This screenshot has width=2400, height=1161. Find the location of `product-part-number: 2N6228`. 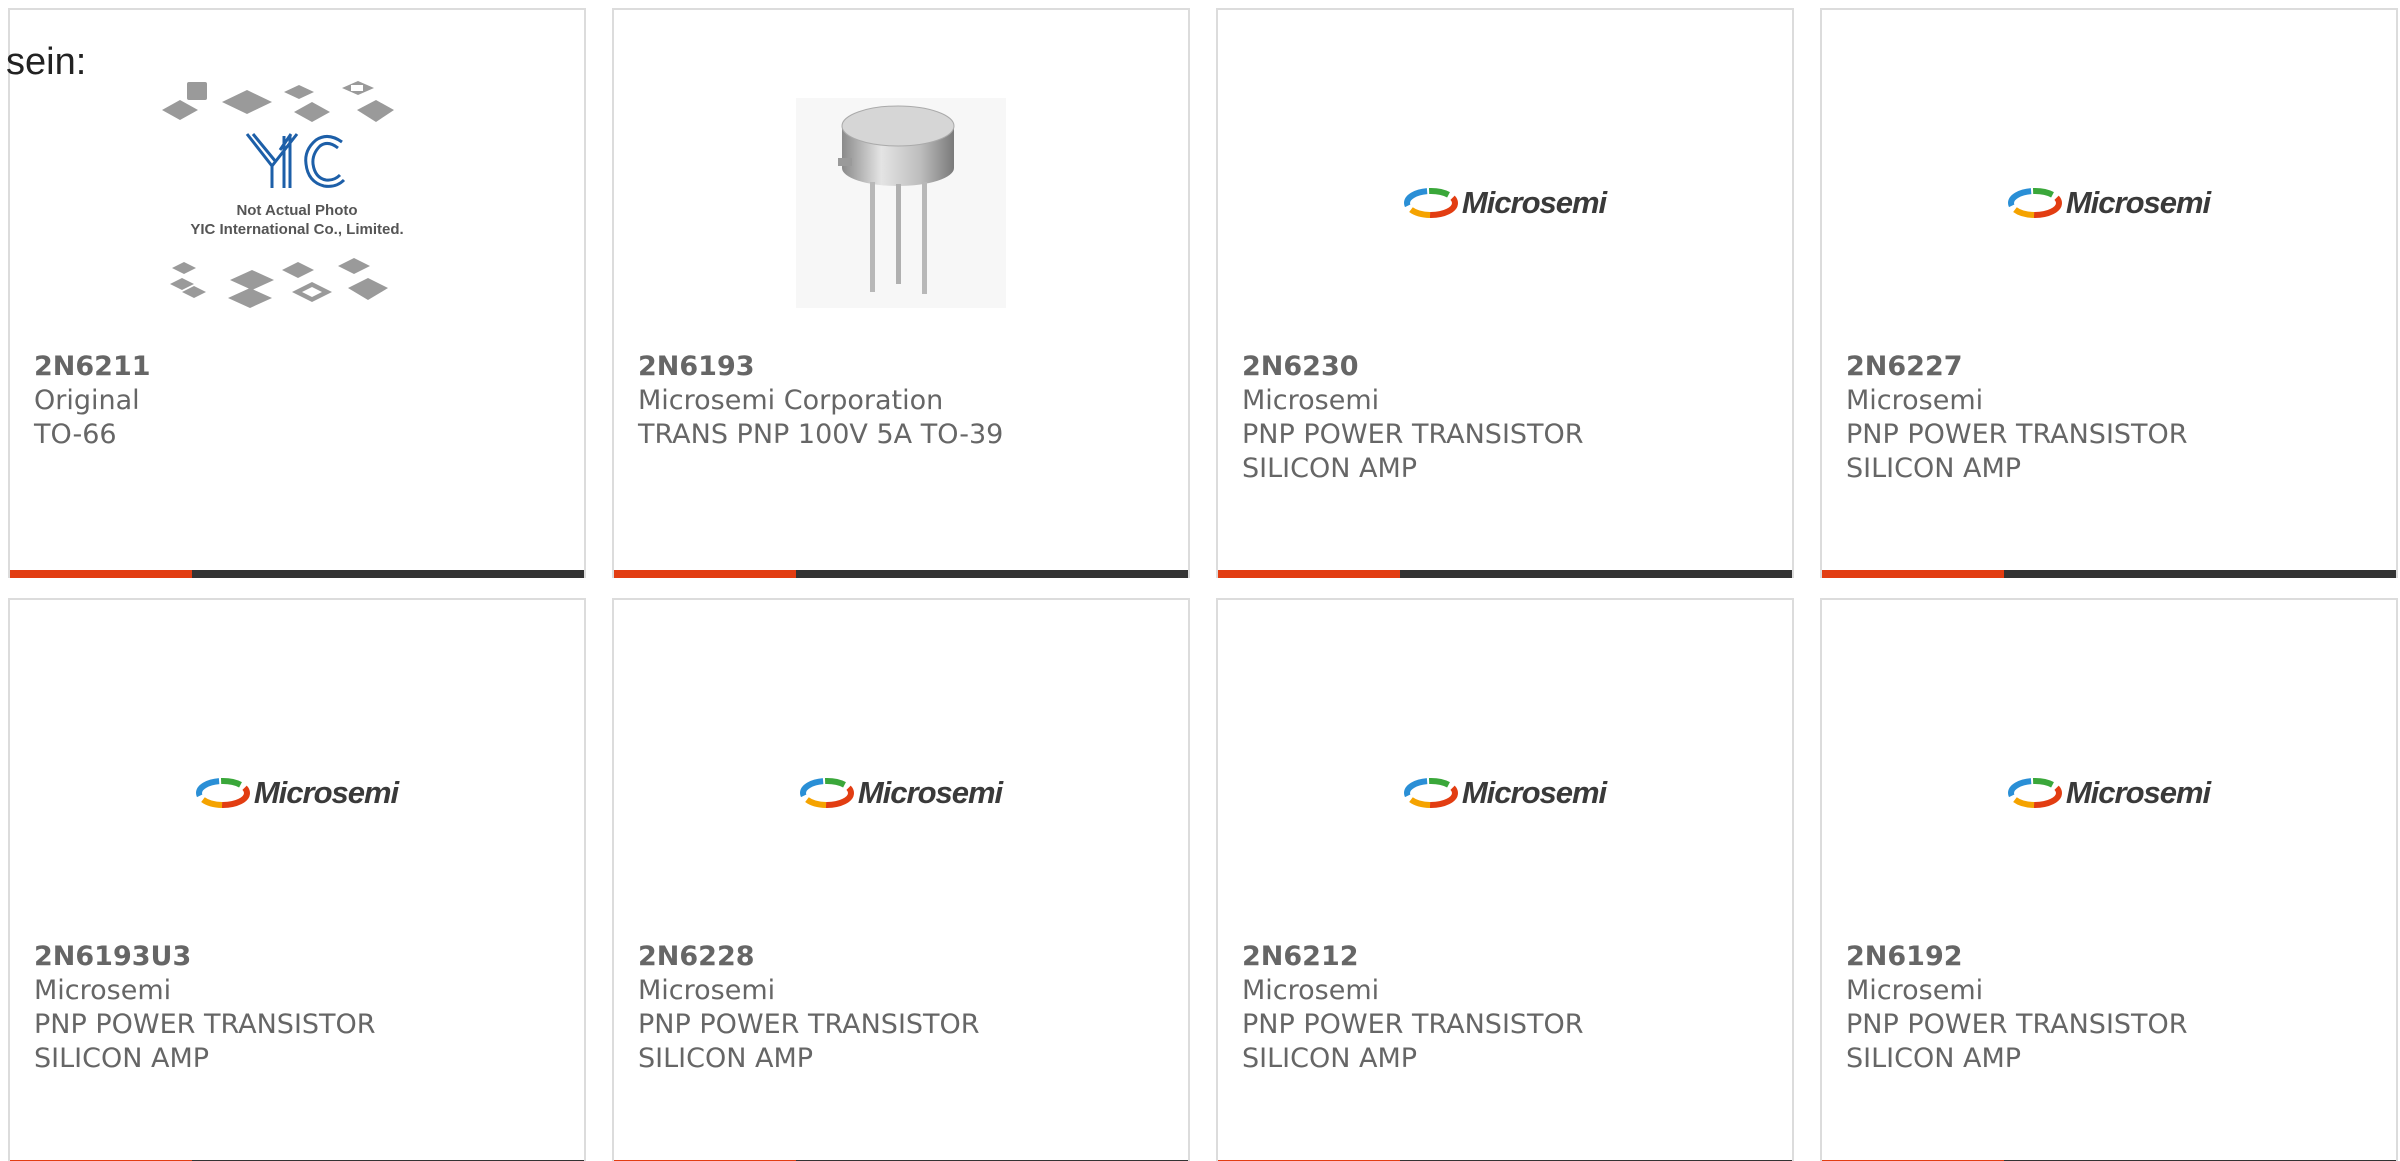

product-part-number: 2N6228 is located at coordinates (903, 957).